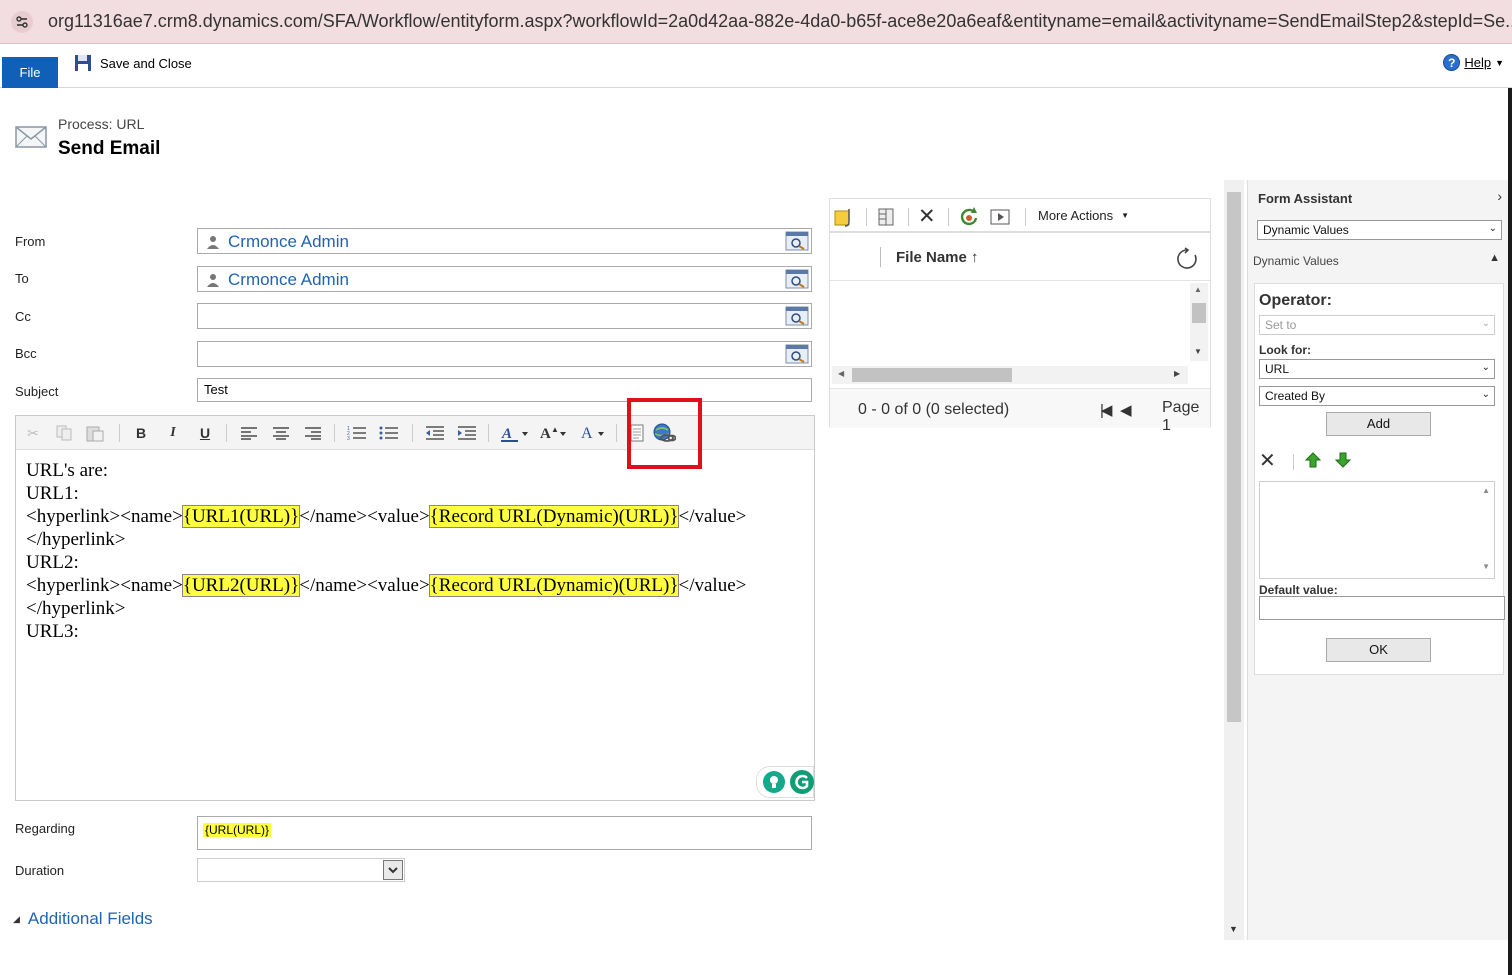 The height and width of the screenshot is (975, 1512). What do you see at coordinates (1106, 410) in the screenshot?
I see `first-page-icon: |◀` at bounding box center [1106, 410].